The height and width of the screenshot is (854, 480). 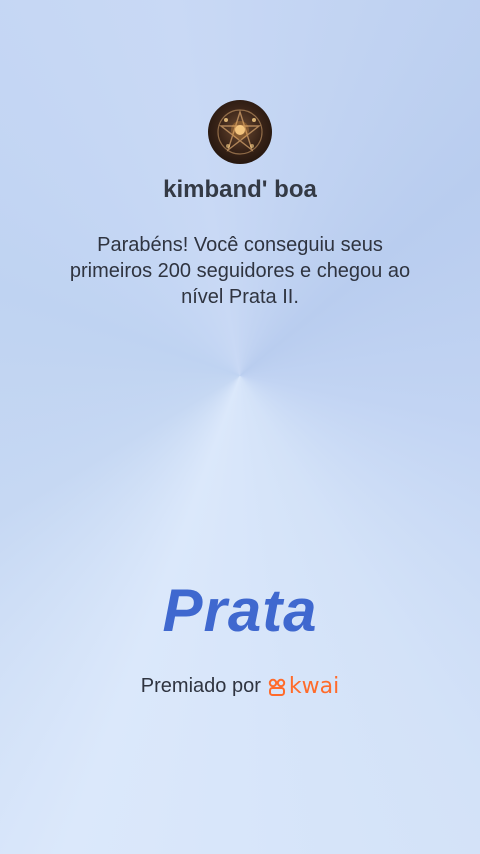 I want to click on avatar, so click(x=240, y=132).